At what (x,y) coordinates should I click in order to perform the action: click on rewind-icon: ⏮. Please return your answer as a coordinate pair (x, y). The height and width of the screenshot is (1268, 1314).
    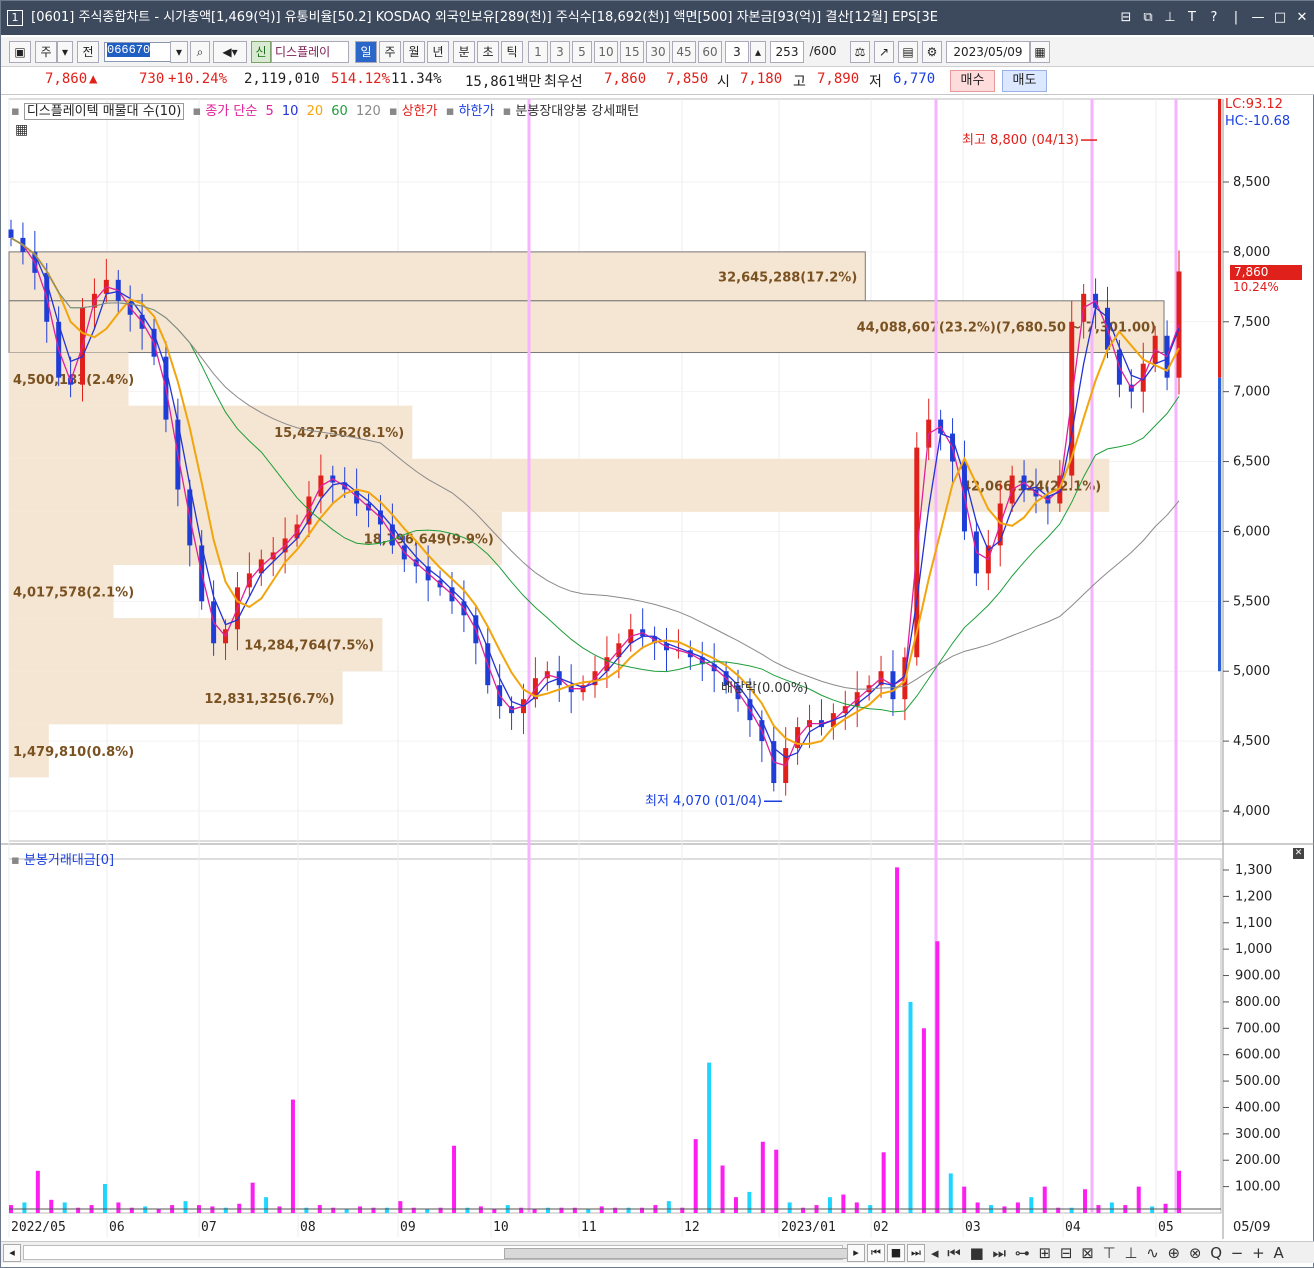
    Looking at the image, I should click on (876, 1253).